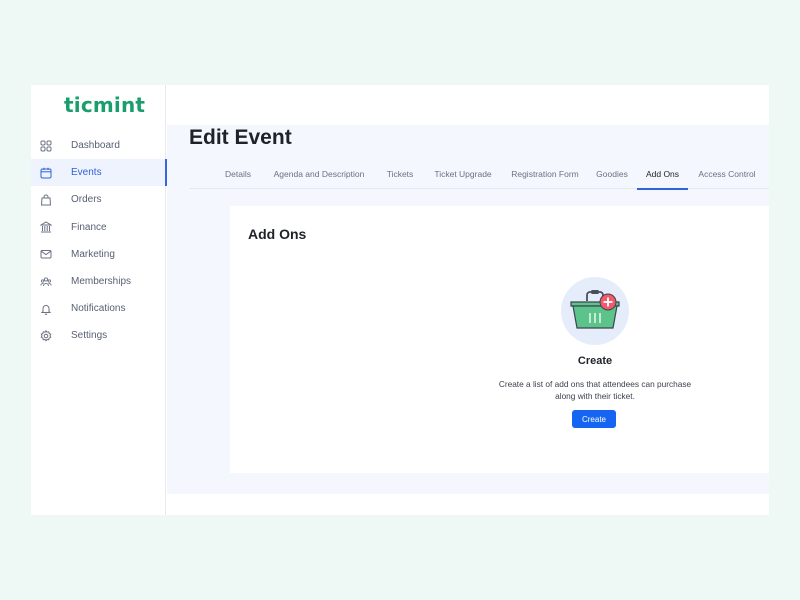 The height and width of the screenshot is (600, 800). I want to click on top-bar, so click(468, 105).